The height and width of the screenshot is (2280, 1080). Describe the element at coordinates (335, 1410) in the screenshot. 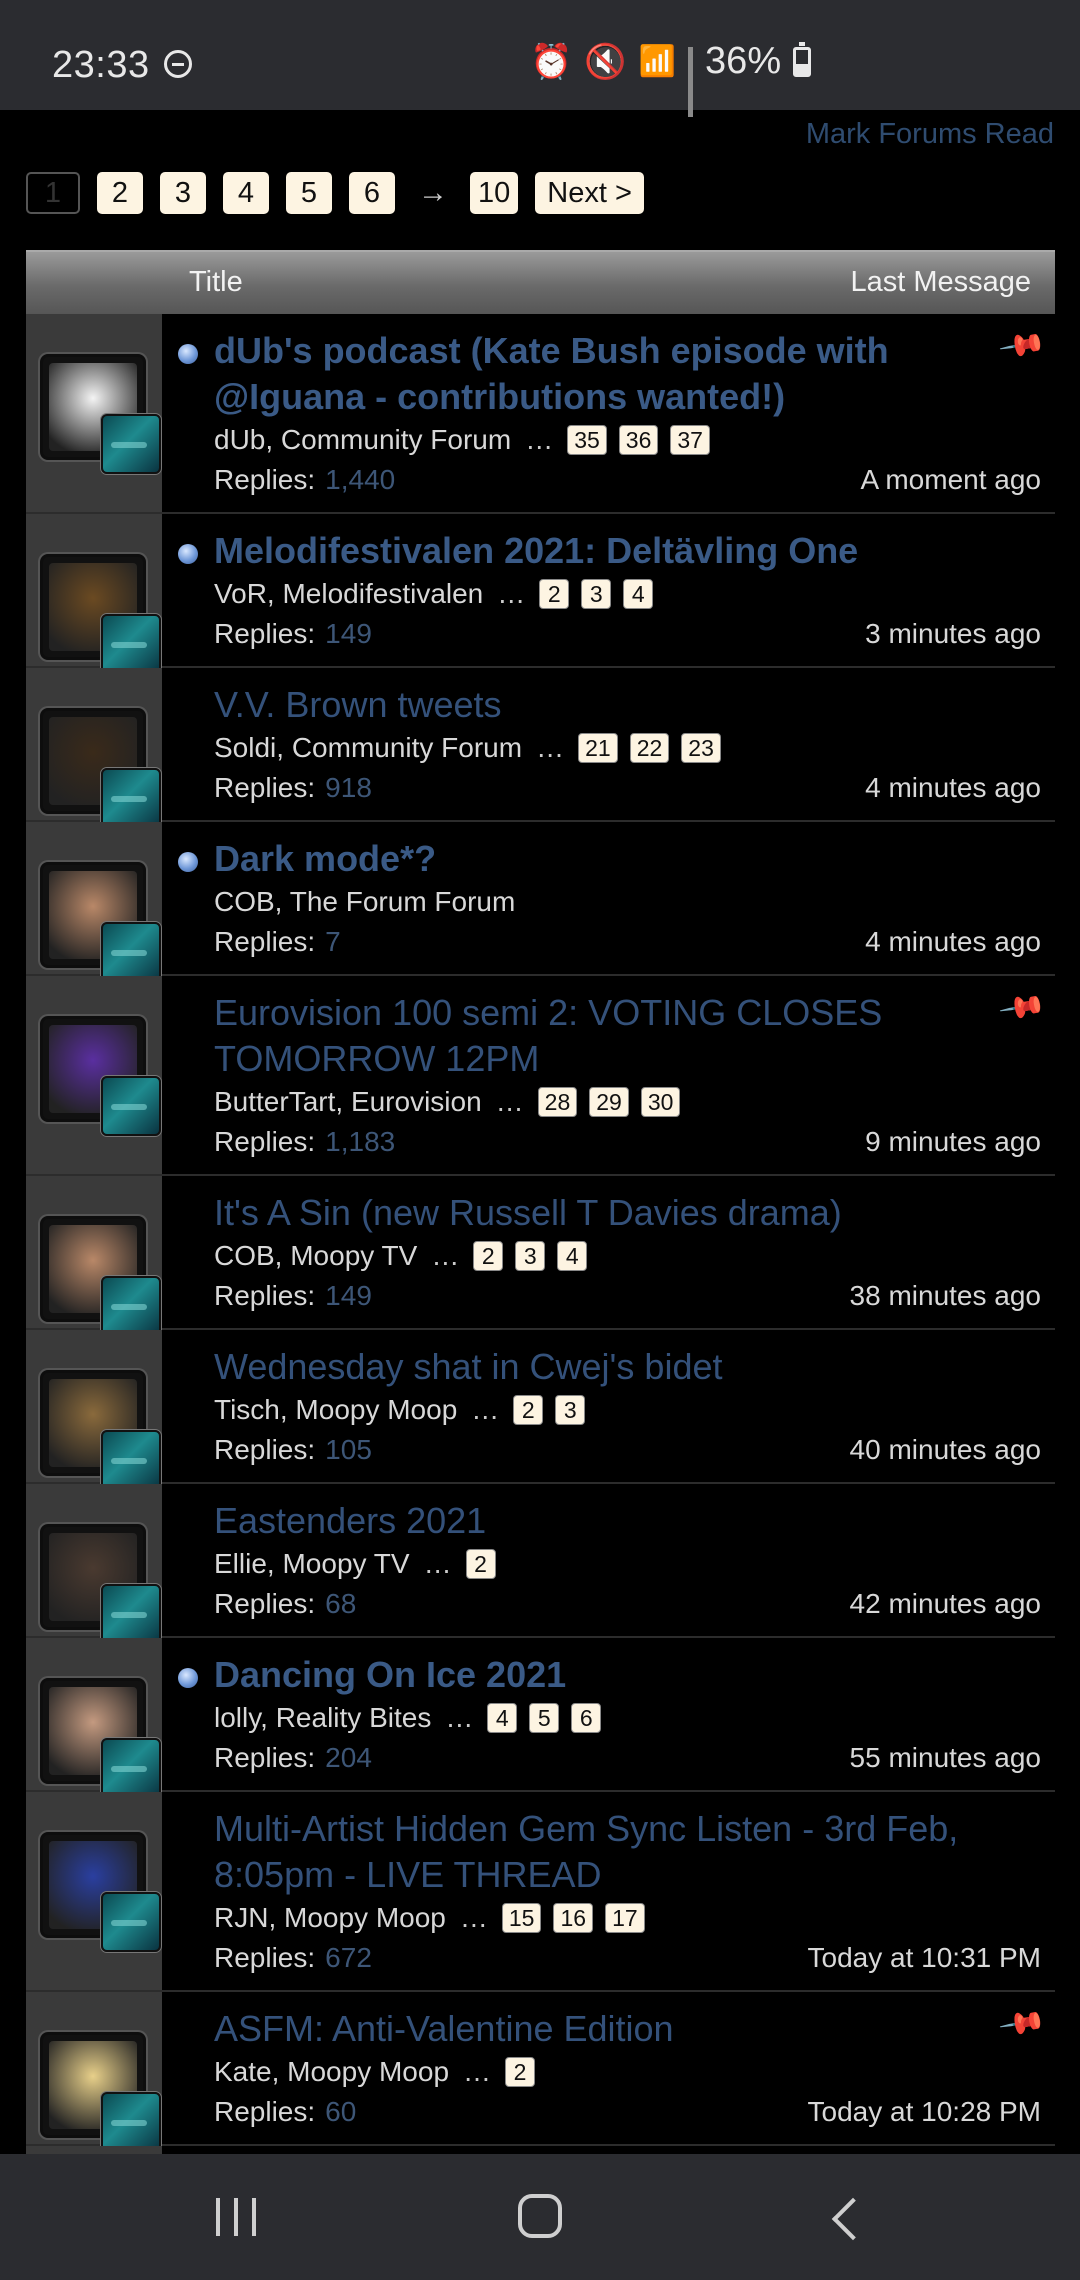

I see `thread-author-forum: Tisch, Moopy Moop` at that location.